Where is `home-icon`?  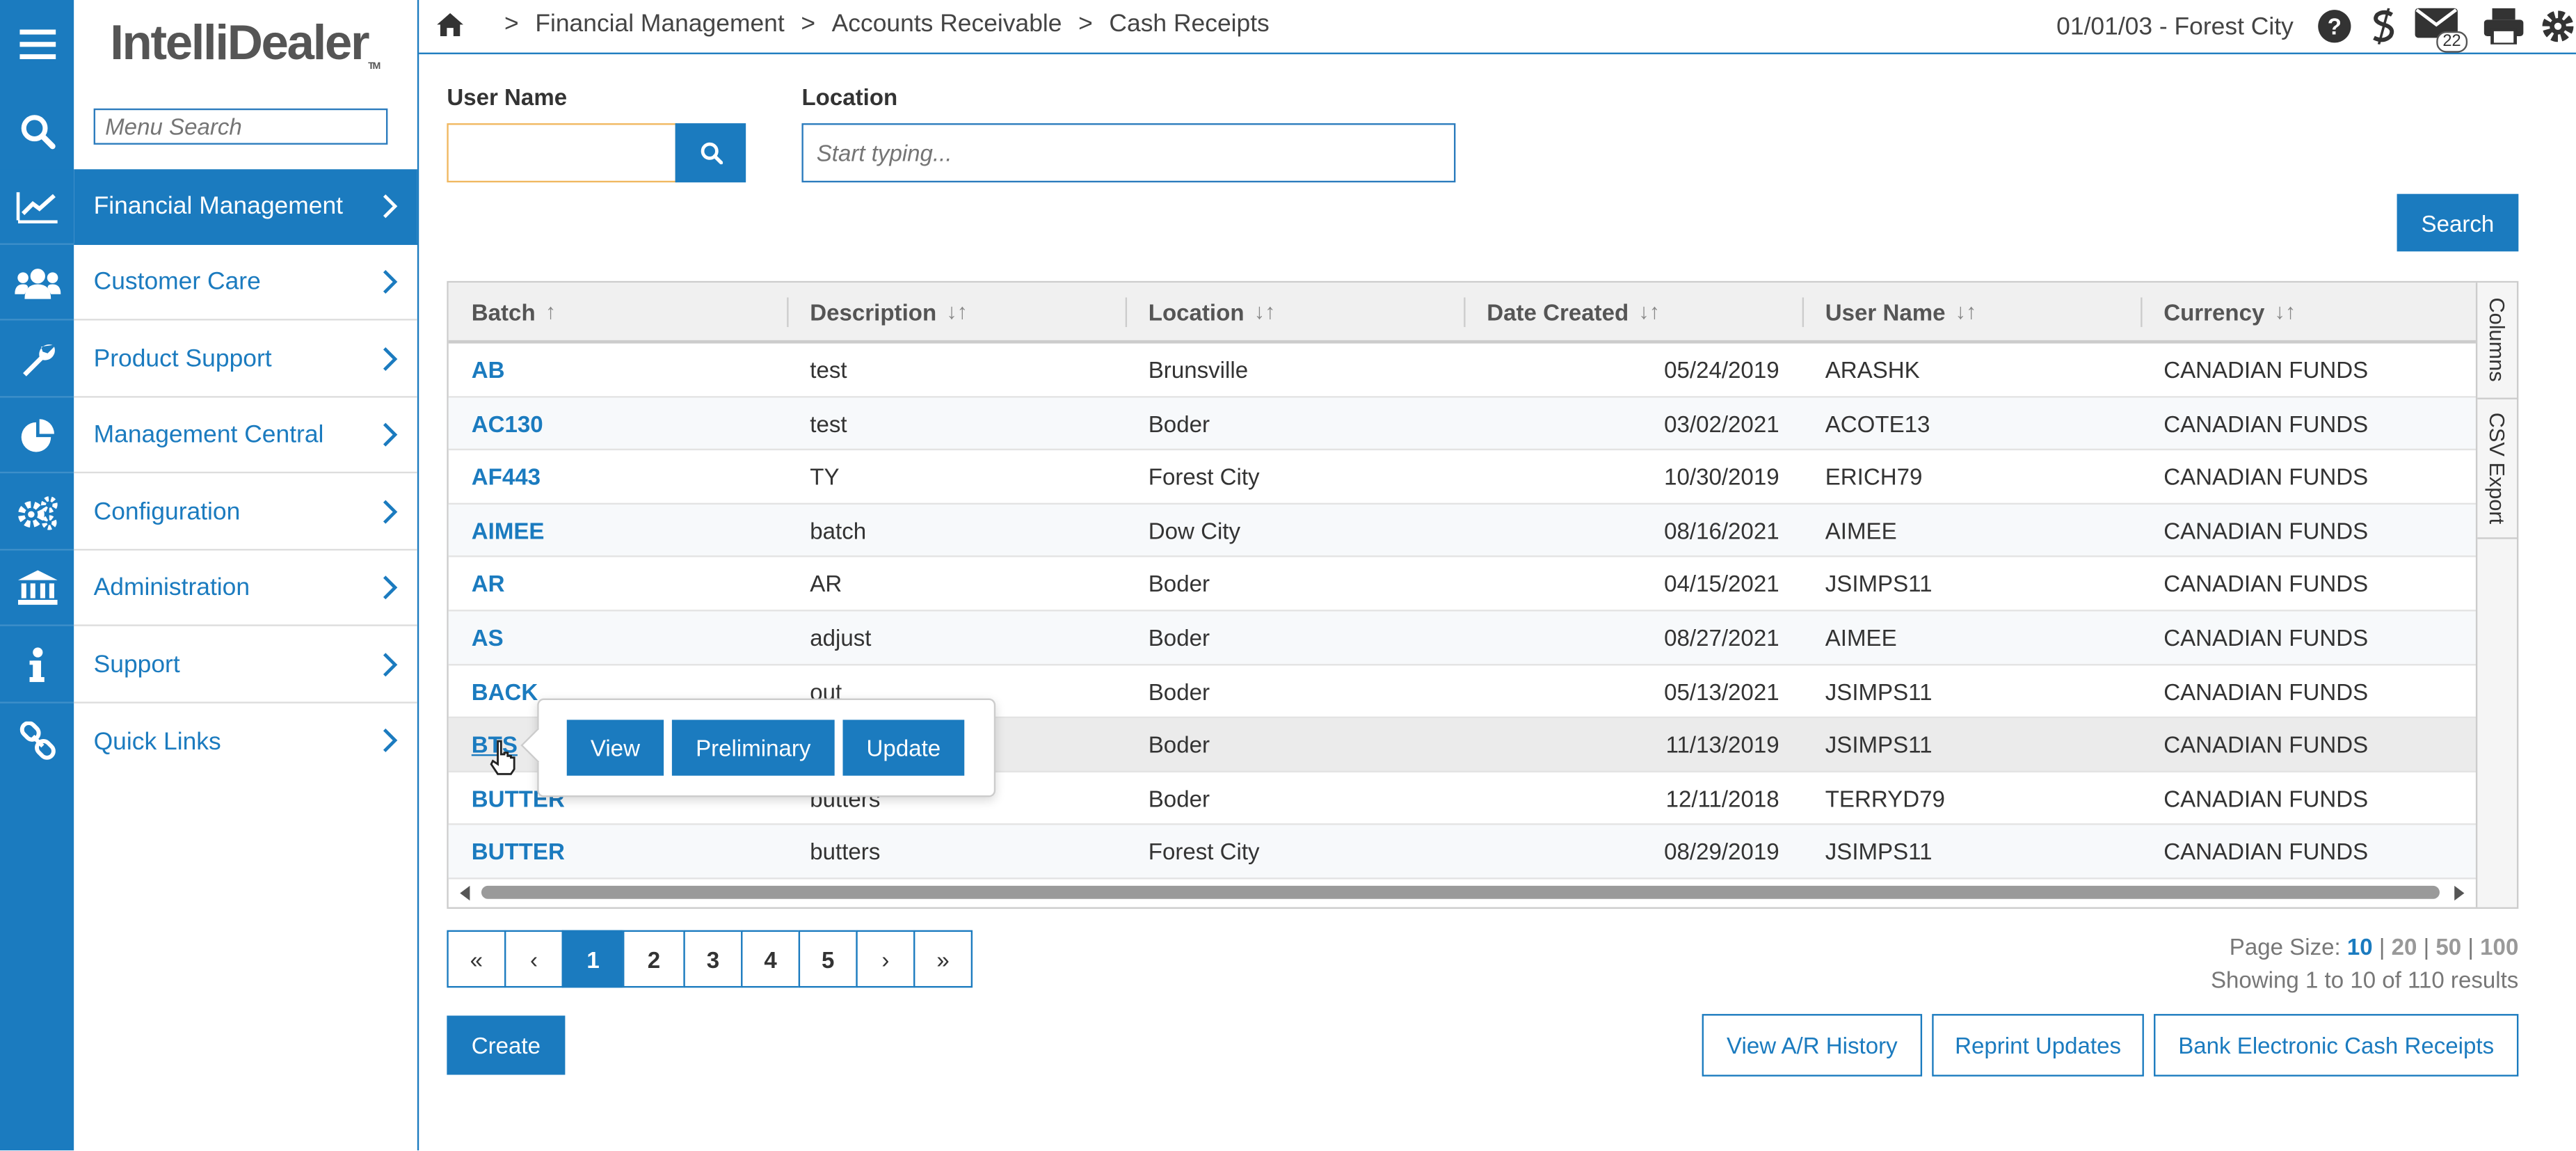 home-icon is located at coordinates (450, 24).